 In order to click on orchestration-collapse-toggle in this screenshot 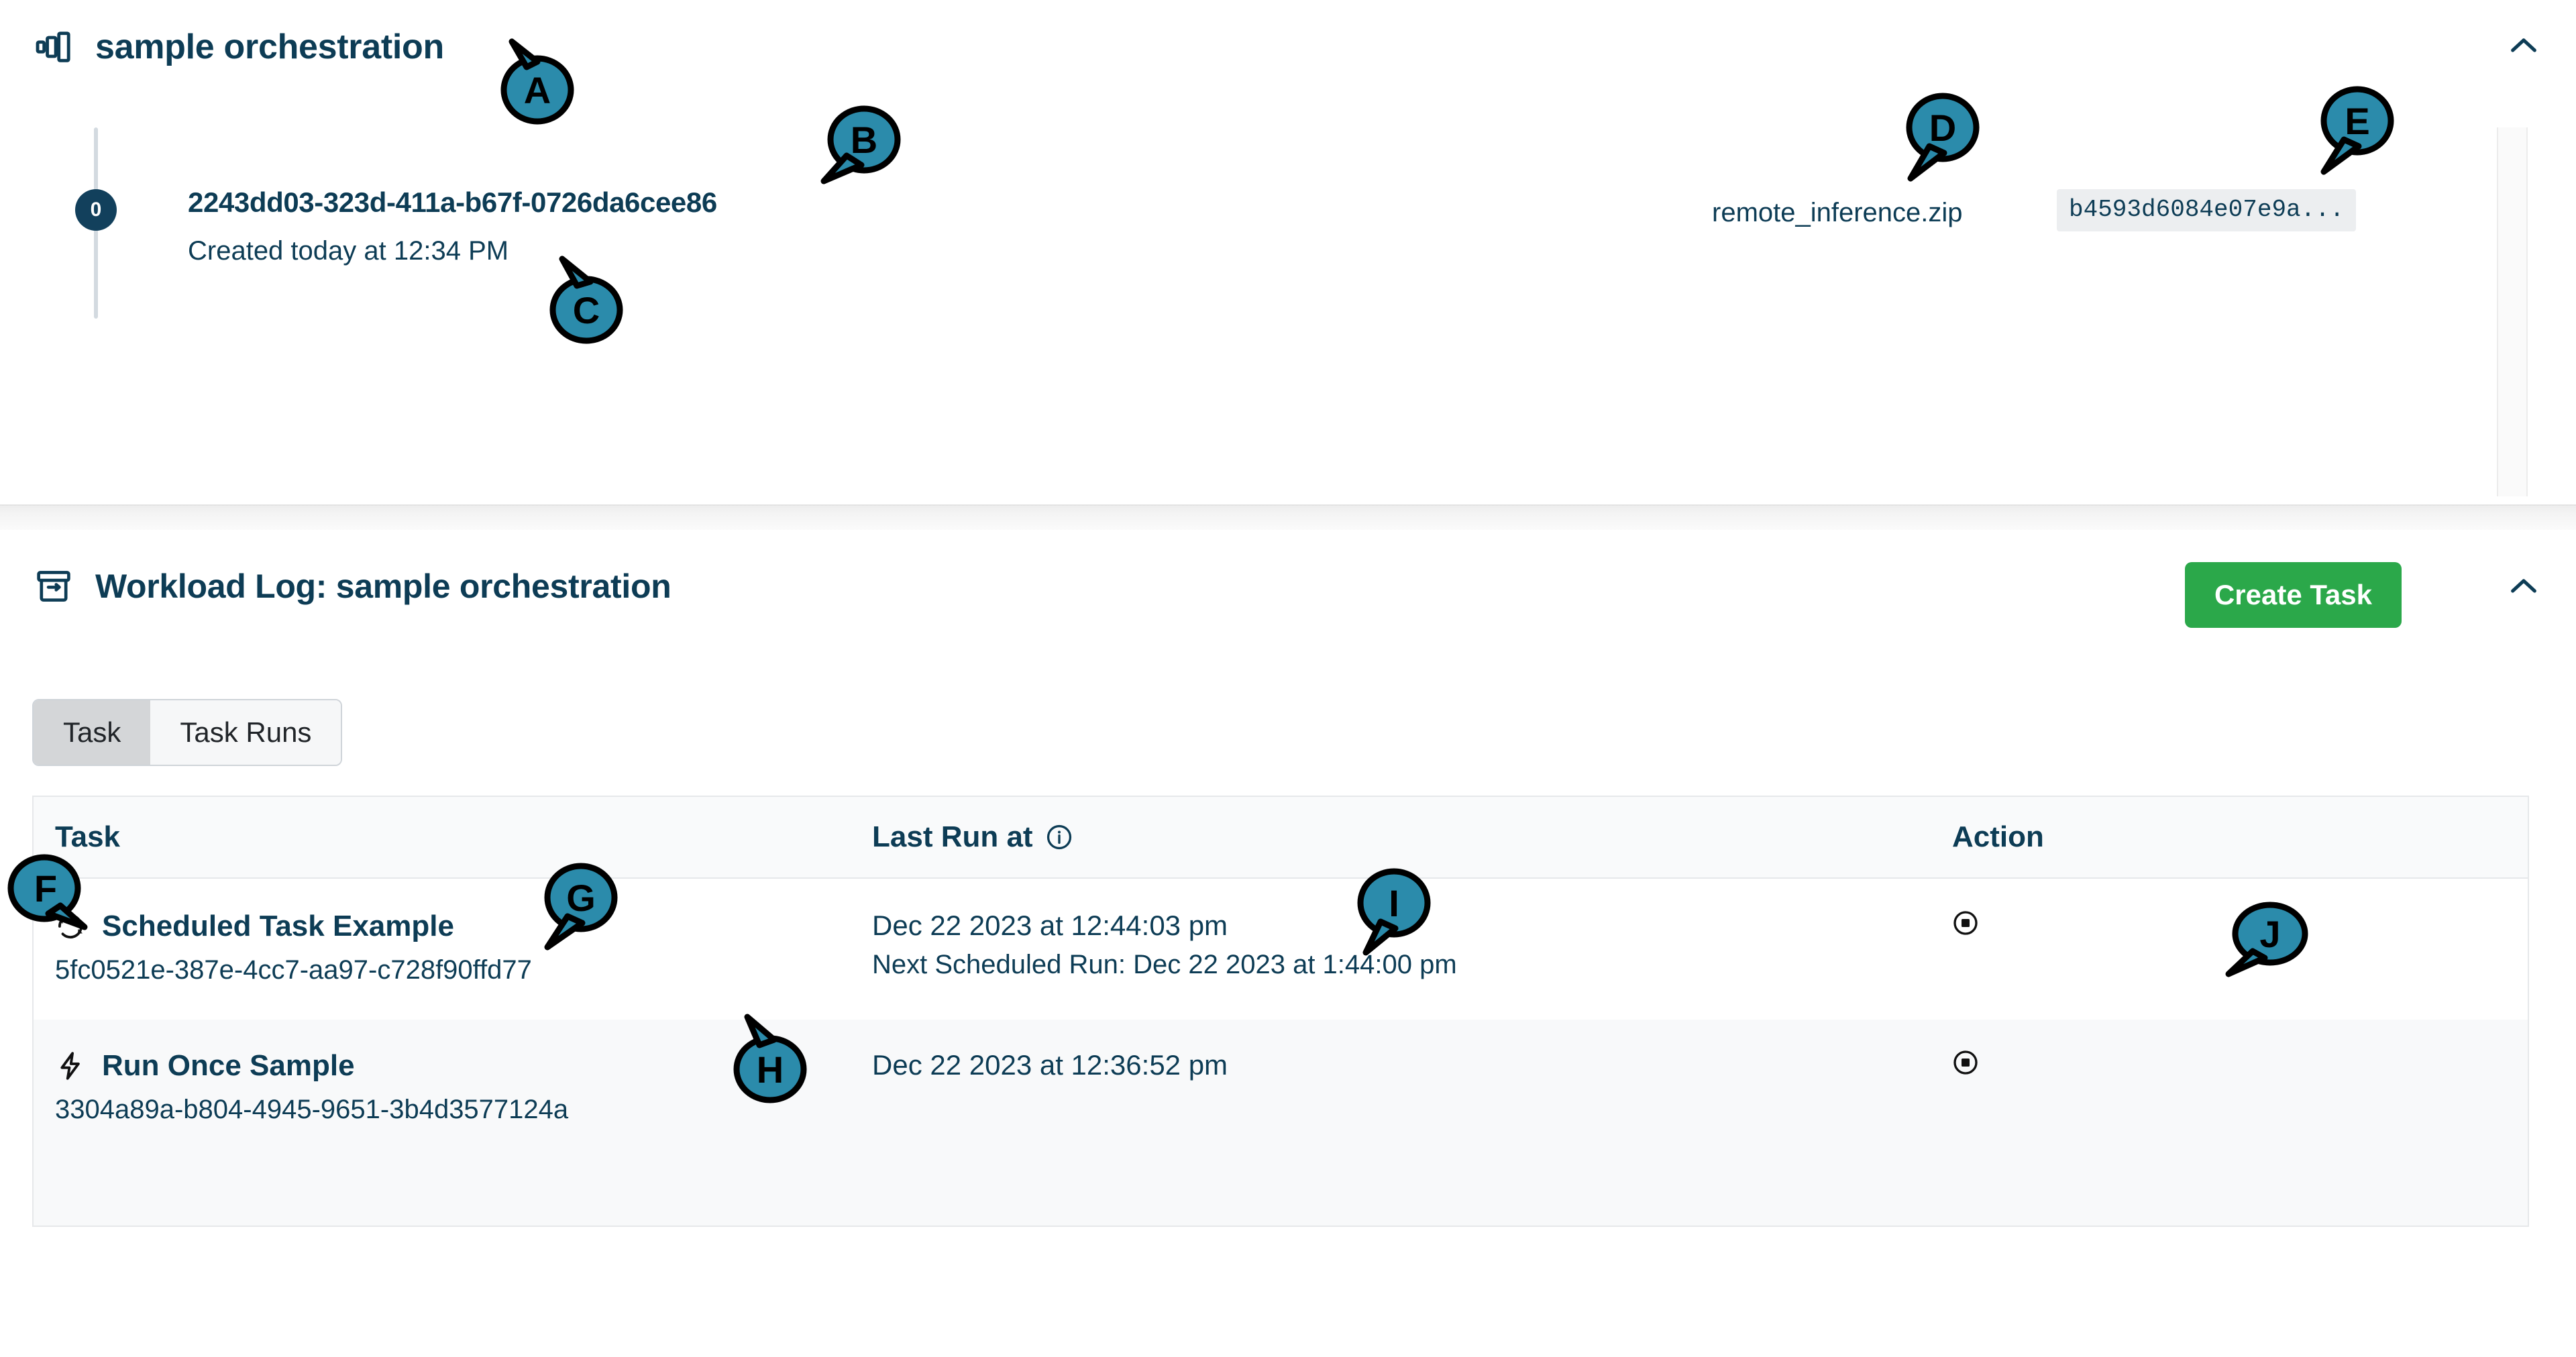, I will do `click(2523, 45)`.